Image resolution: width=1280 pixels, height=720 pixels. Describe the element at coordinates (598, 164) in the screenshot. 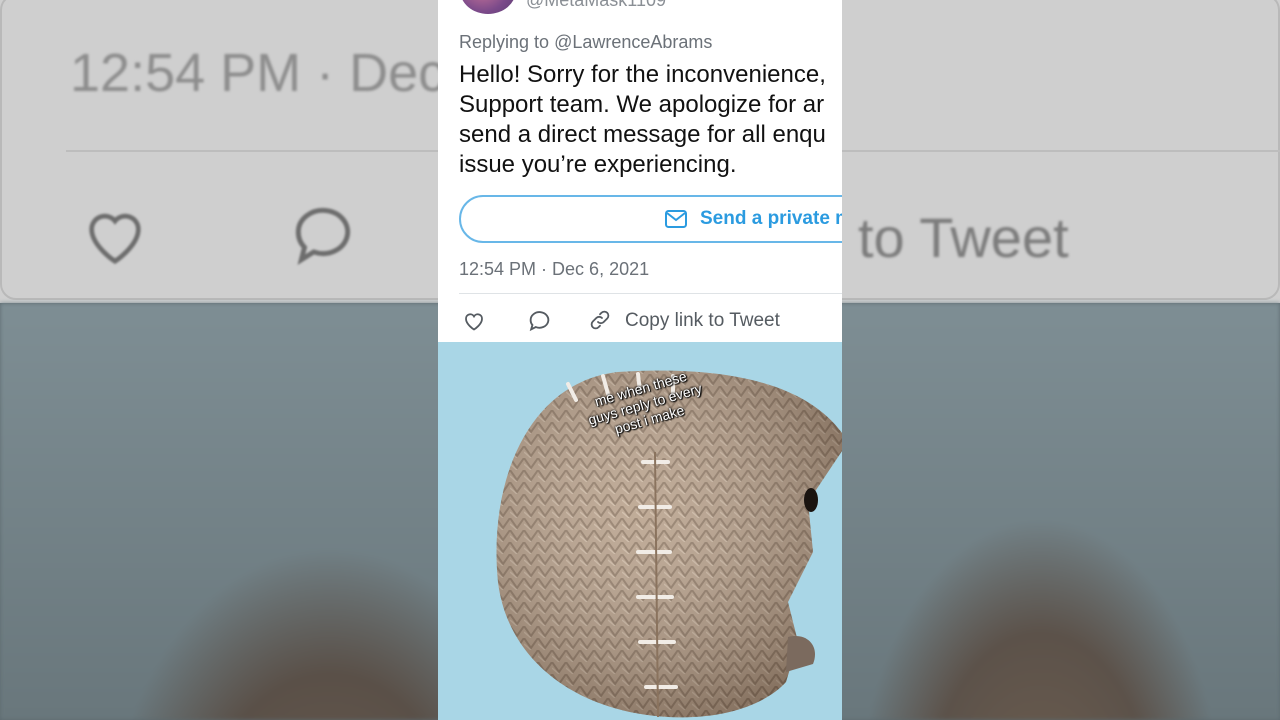

I see `tweet-text-line: issue you’re experiencing.` at that location.